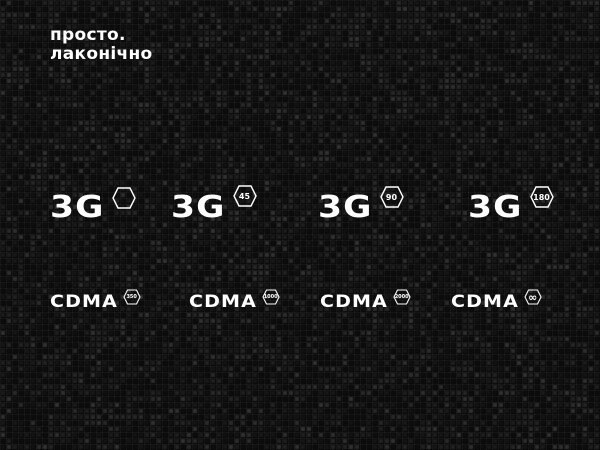 This screenshot has width=600, height=450. Describe the element at coordinates (101, 54) in the screenshot. I see `tagline-line-2: лаконічно` at that location.